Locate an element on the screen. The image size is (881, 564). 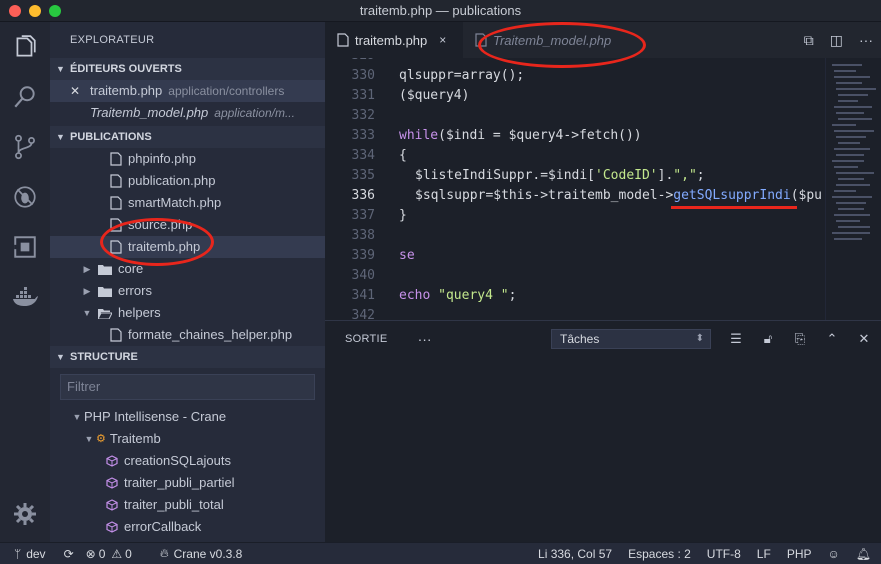
open-editor-item-traitemb: ✕ traitemb.php application/controllers is located at coordinates (187, 91).